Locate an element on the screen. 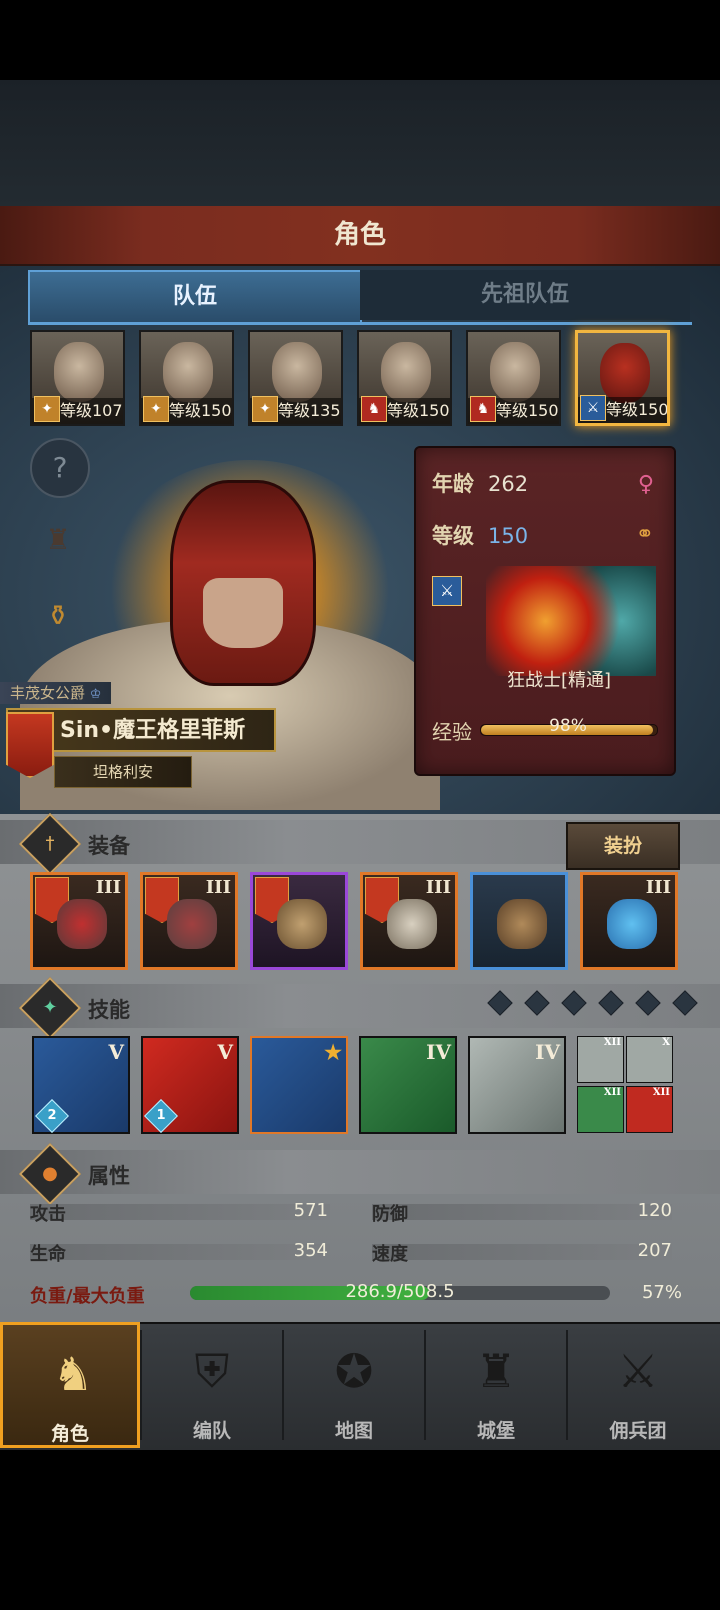 This screenshot has width=720, height=1610. attributes-header: ● 属性 is located at coordinates (360, 1174).